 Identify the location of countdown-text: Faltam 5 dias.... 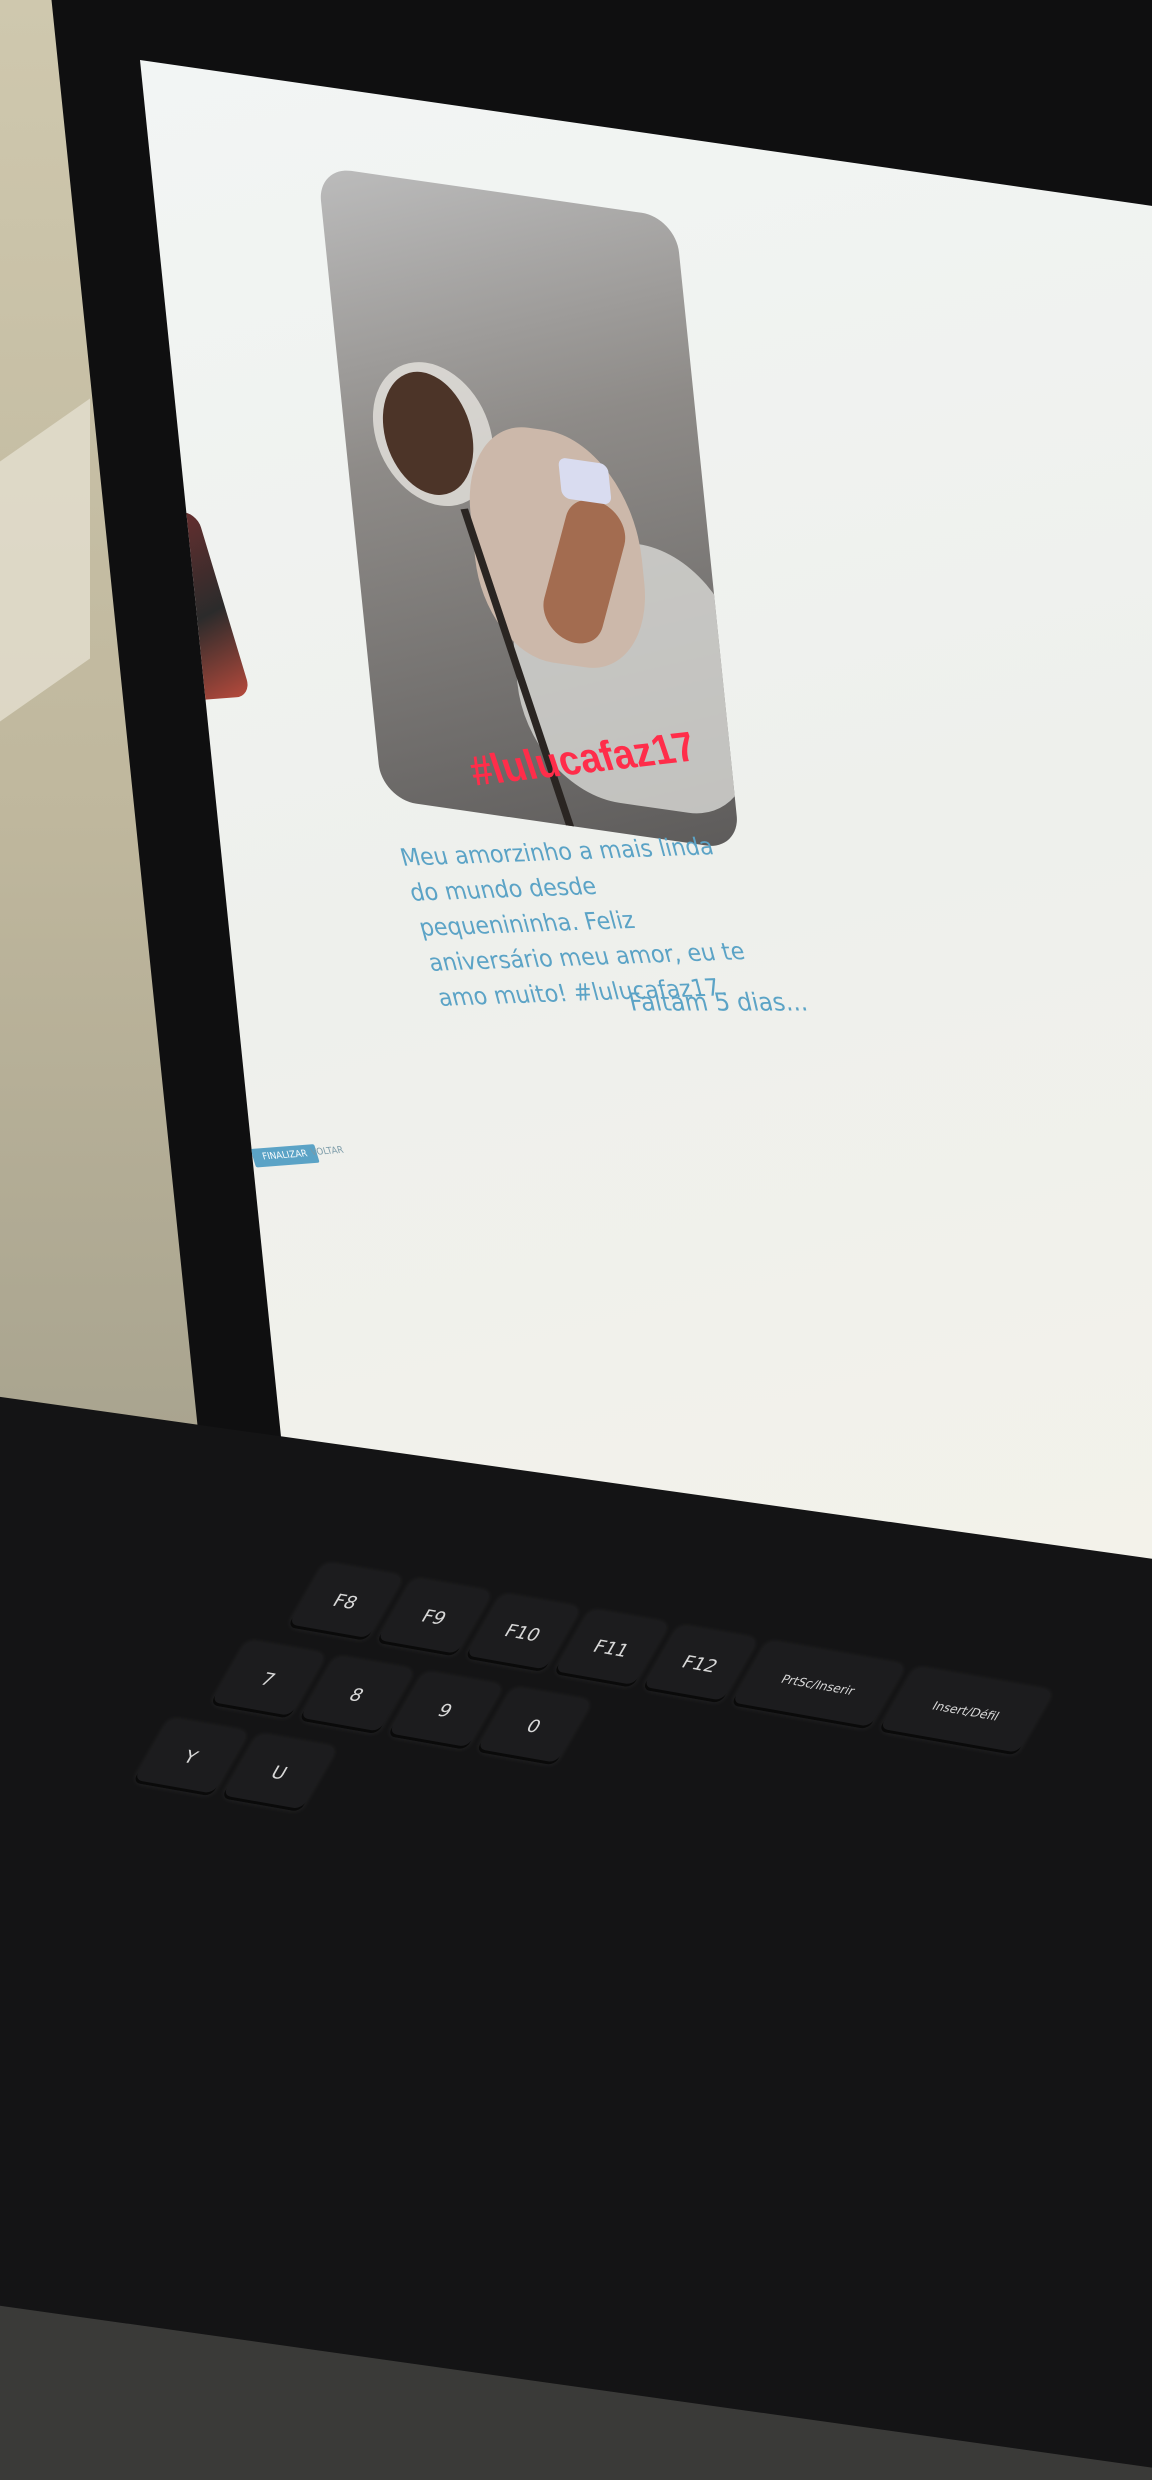
(718, 1002).